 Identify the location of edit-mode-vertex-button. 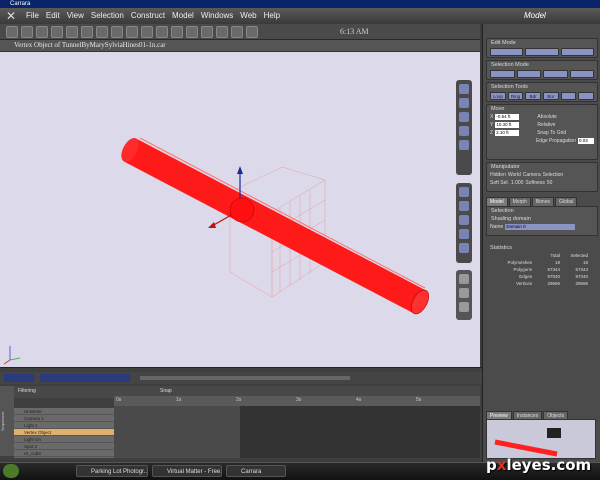
(507, 52).